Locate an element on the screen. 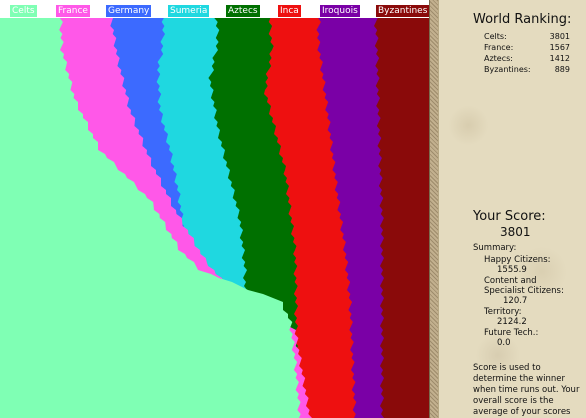 This screenshot has width=586, height=418. ranking-civ-score: 1567 is located at coordinates (559, 47).